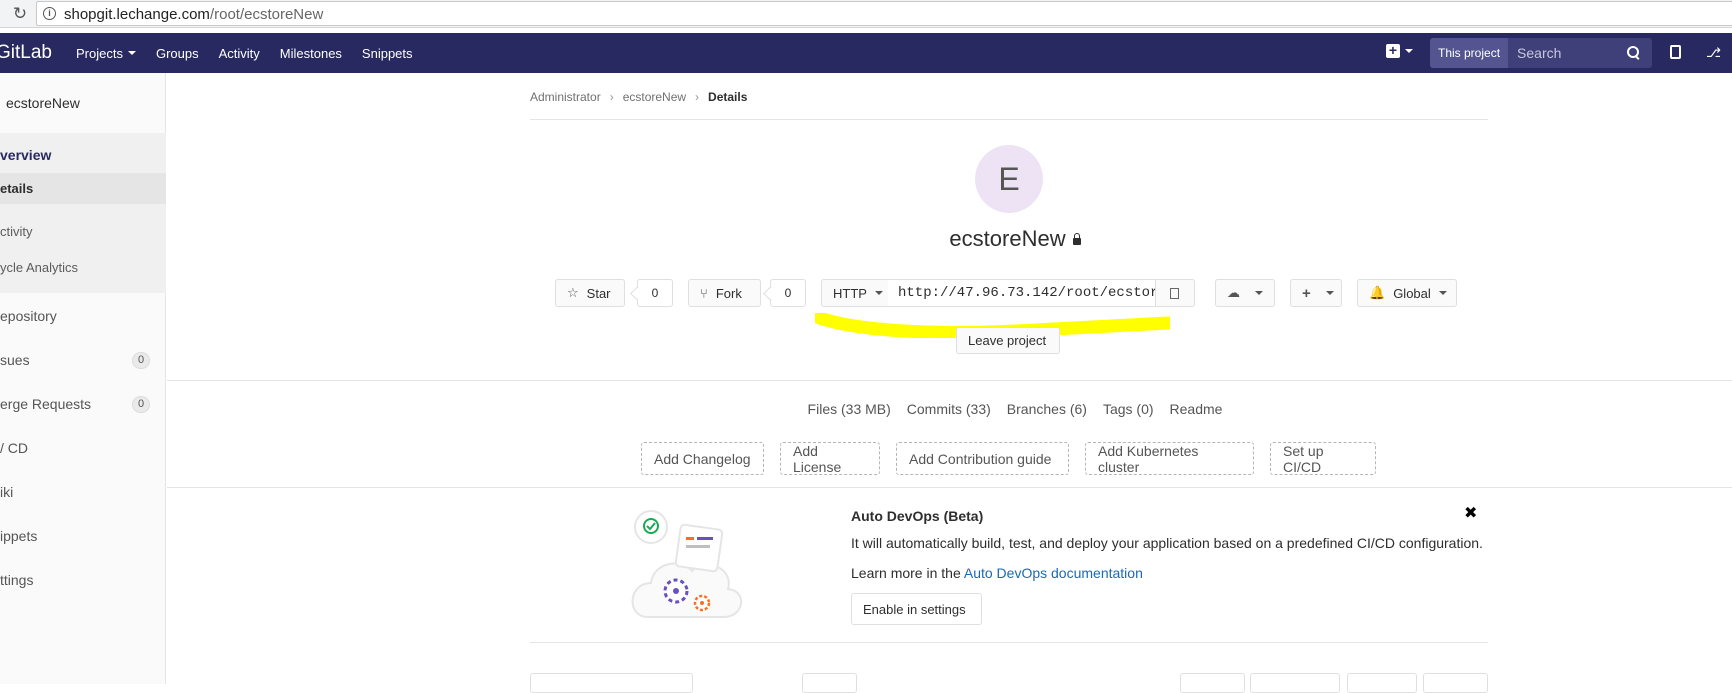 The height and width of the screenshot is (693, 1732). What do you see at coordinates (28, 316) in the screenshot?
I see `sidebar-item-label: epository` at bounding box center [28, 316].